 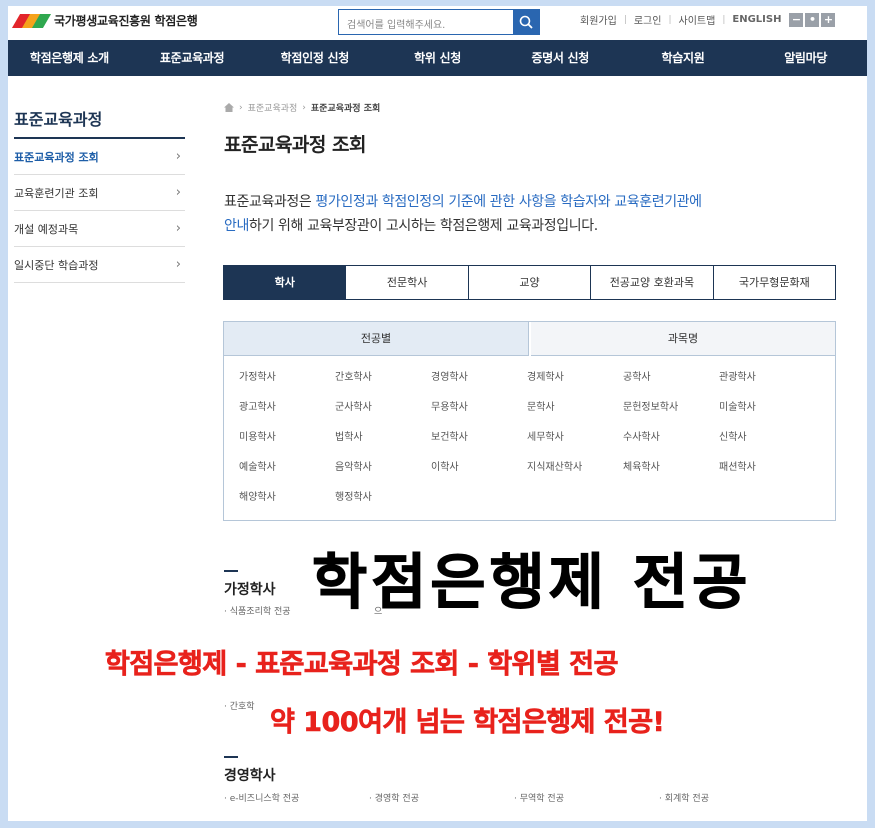 What do you see at coordinates (383, 441) in the screenshot?
I see `major-link: 법학사` at bounding box center [383, 441].